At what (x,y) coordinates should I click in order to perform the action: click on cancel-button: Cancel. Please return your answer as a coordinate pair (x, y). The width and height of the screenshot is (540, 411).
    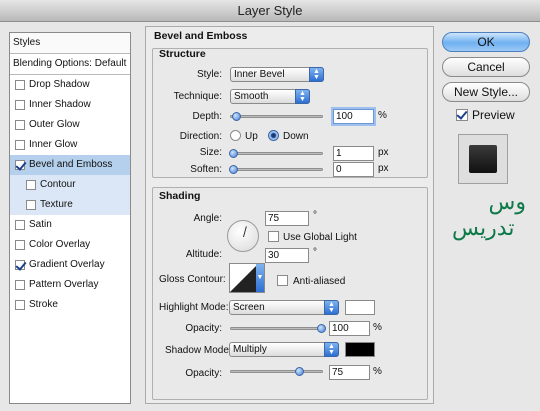
    Looking at the image, I should click on (486, 67).